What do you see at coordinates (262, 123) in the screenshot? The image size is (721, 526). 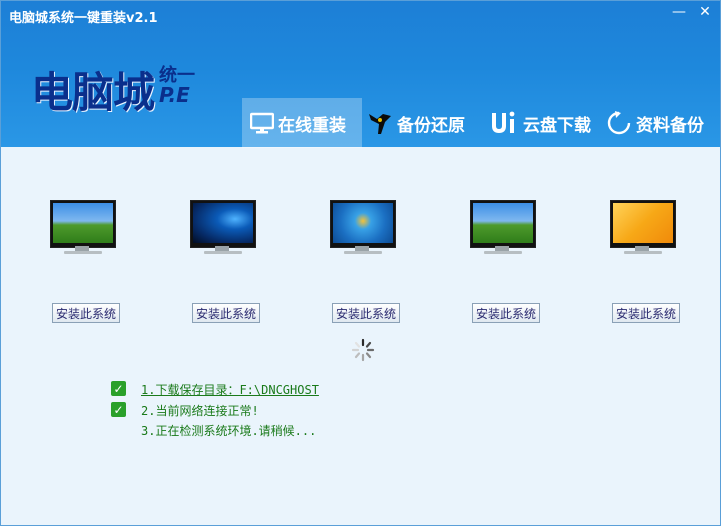 I see `monitor-icon` at bounding box center [262, 123].